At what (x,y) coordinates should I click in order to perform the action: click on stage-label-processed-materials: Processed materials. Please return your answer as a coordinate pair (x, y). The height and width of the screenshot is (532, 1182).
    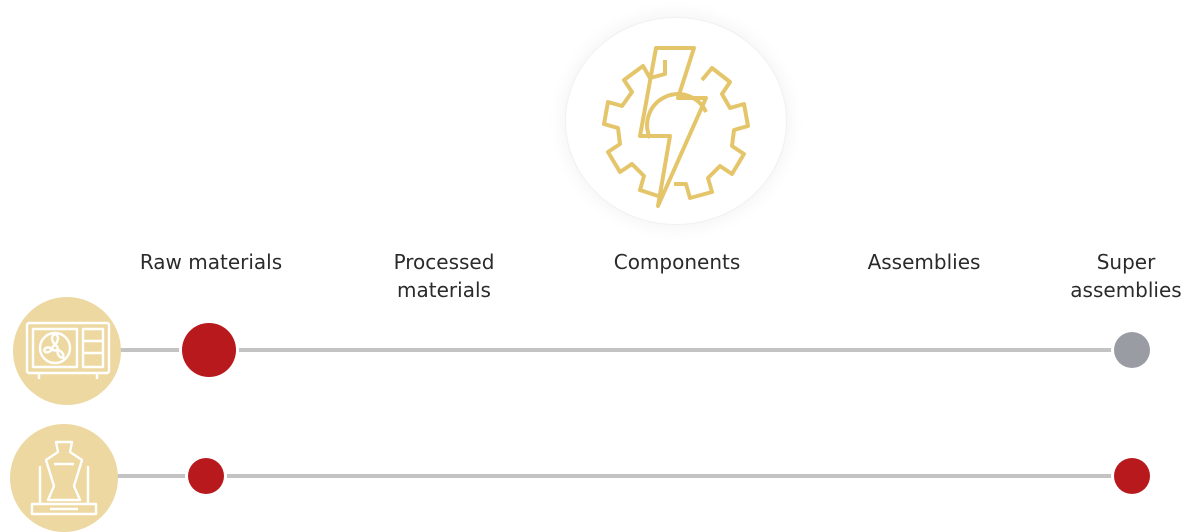
    Looking at the image, I should click on (444, 276).